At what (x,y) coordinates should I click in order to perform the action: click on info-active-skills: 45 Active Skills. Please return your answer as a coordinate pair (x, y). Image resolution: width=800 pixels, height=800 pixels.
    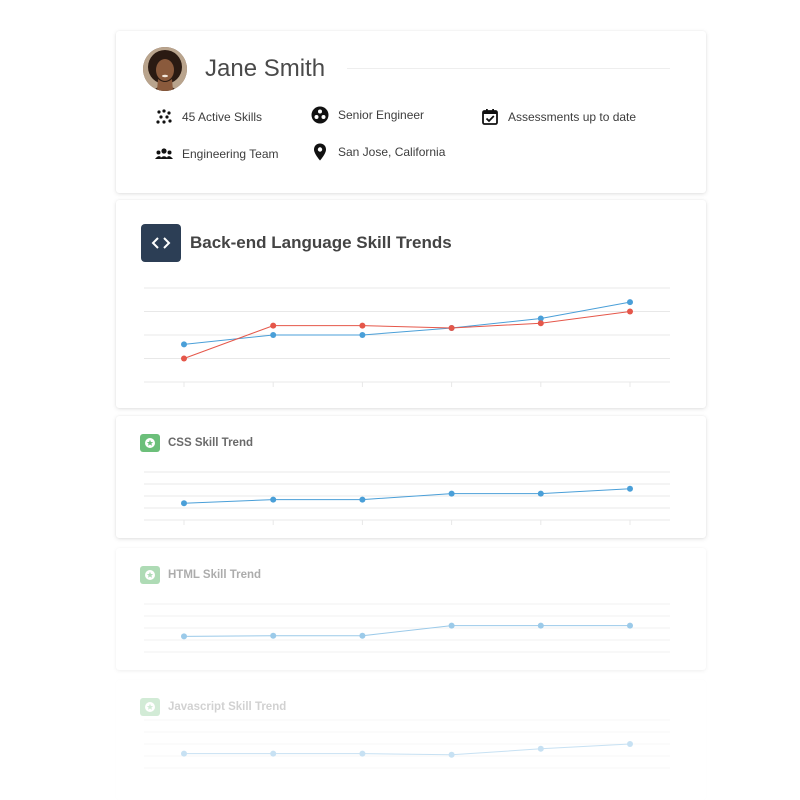
    Looking at the image, I should click on (208, 117).